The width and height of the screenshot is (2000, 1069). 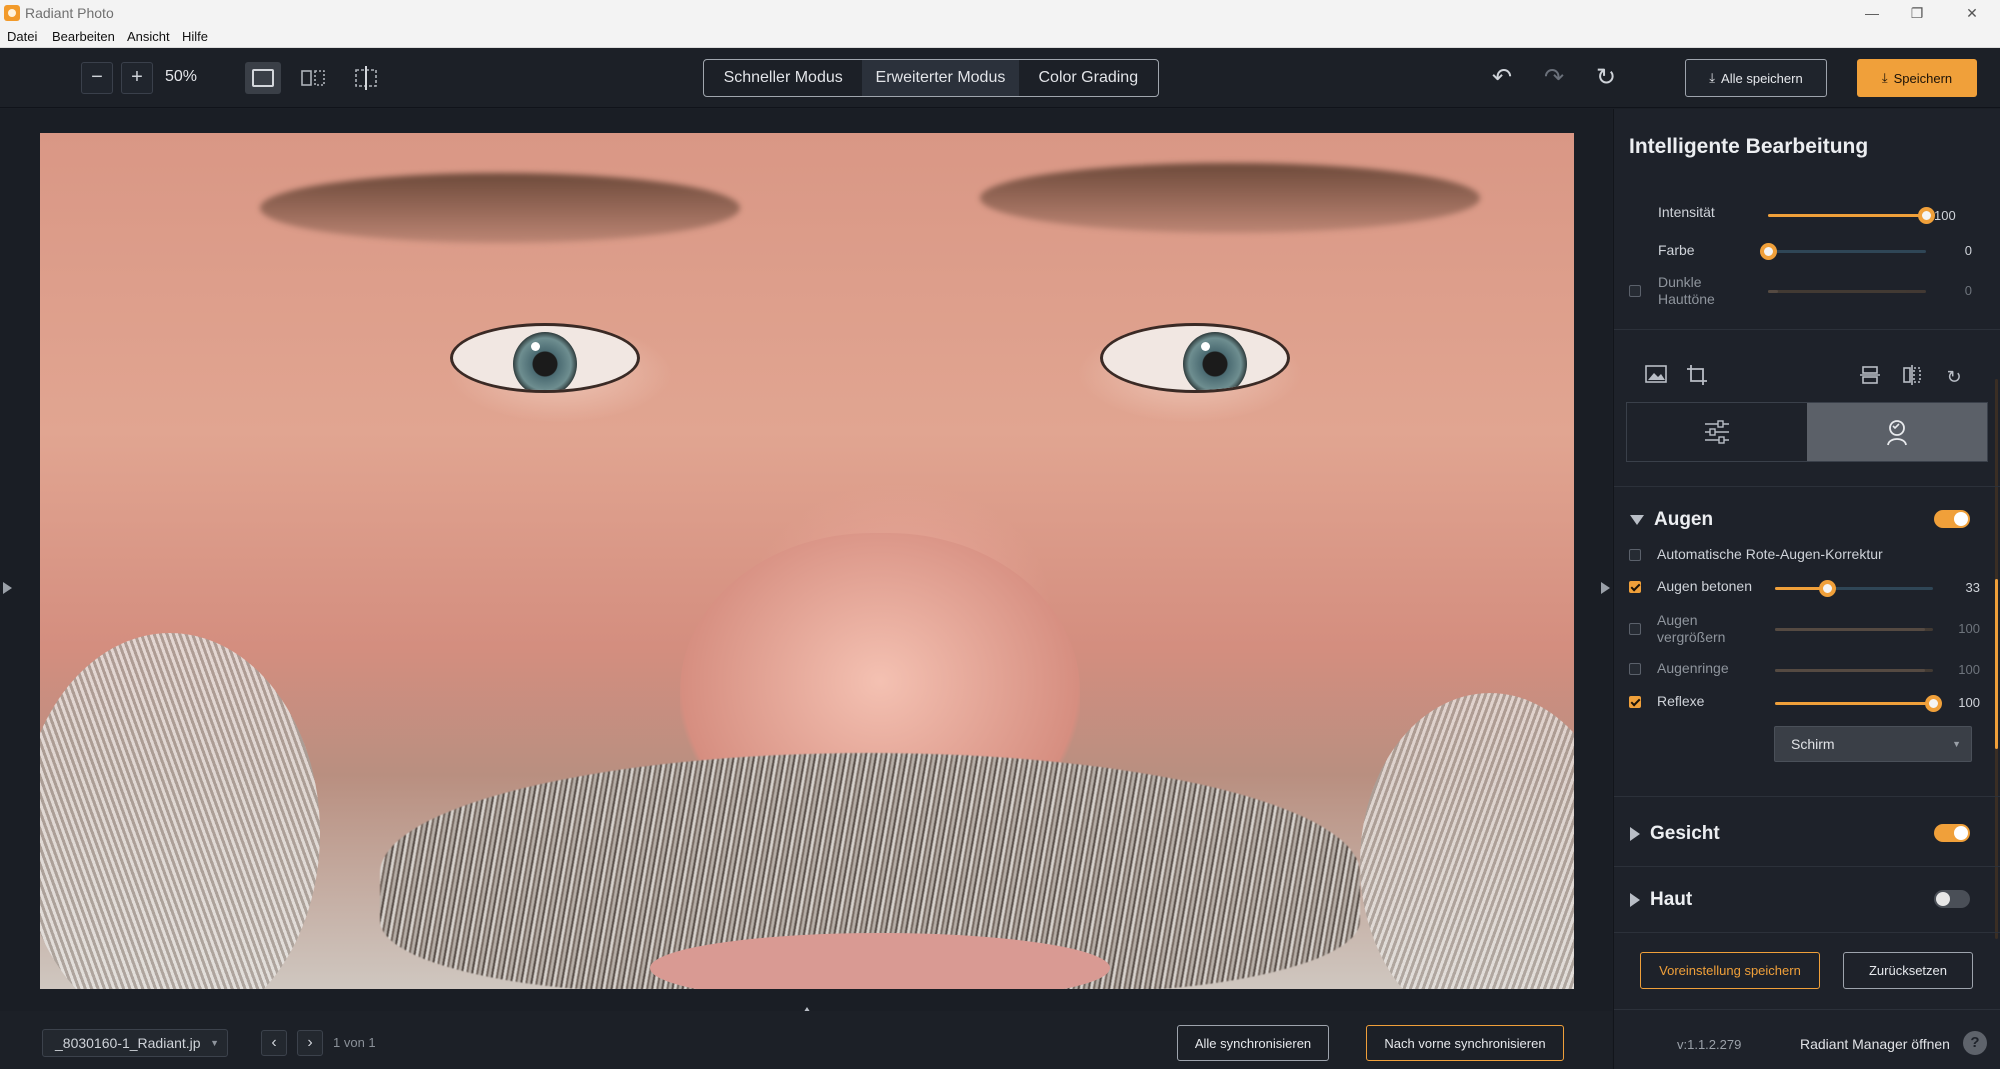 I want to click on intensity-slider-knob, so click(x=1926, y=215).